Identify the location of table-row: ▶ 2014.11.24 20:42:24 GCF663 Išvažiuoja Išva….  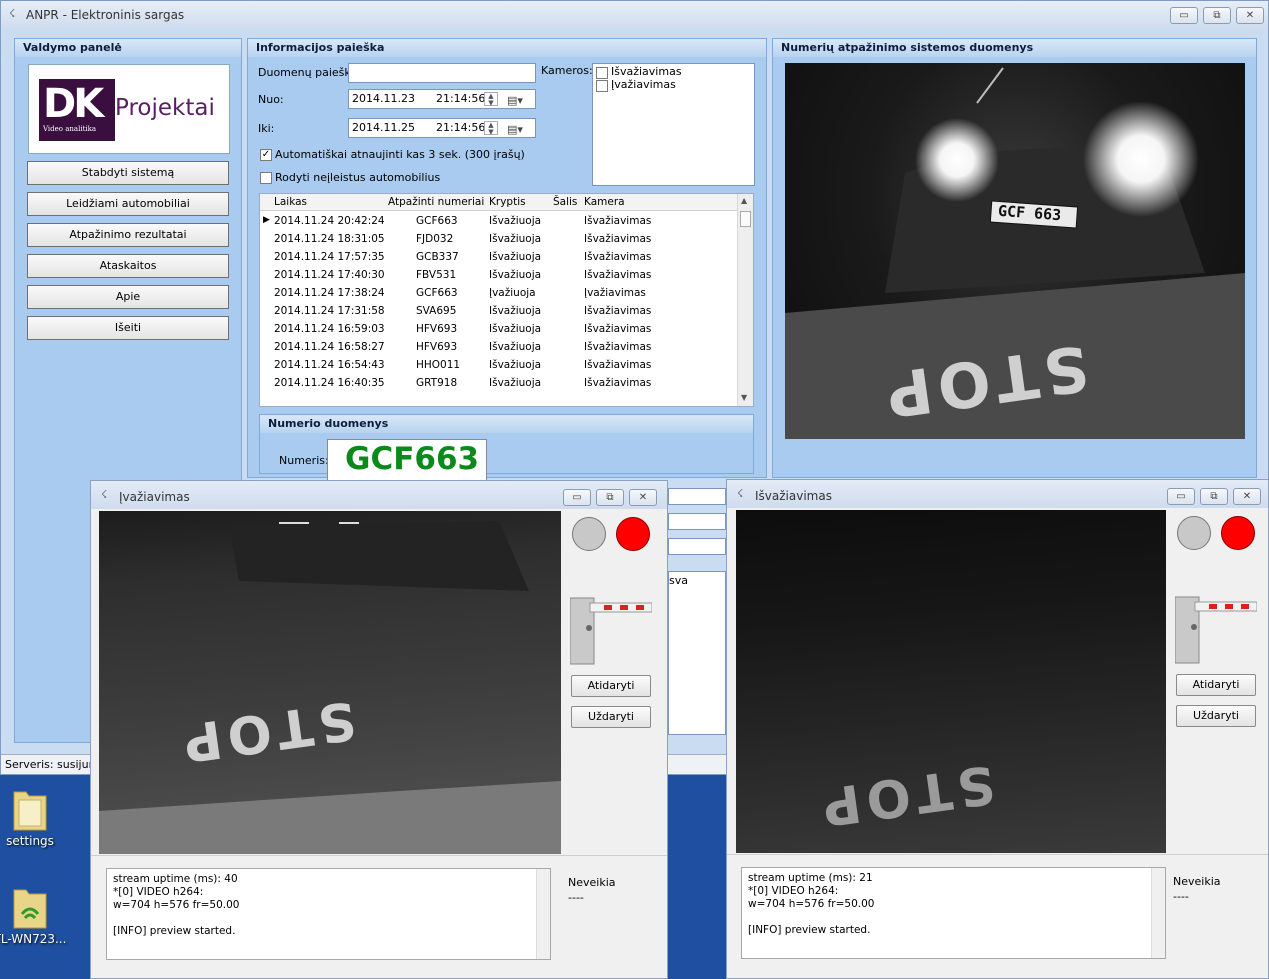
(499, 221).